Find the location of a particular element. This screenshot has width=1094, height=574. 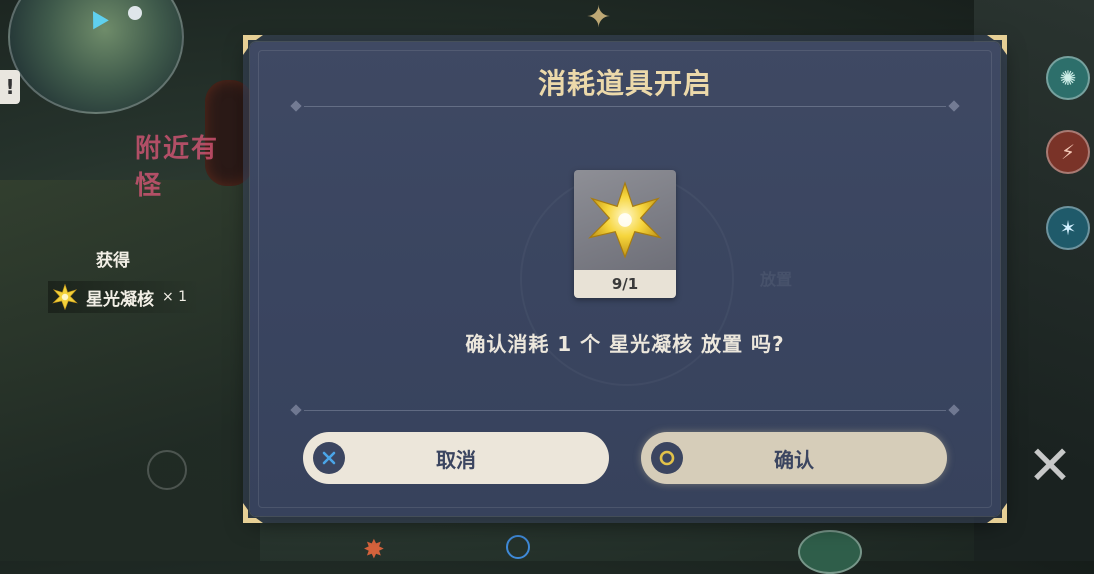

item-art is located at coordinates (625, 220).